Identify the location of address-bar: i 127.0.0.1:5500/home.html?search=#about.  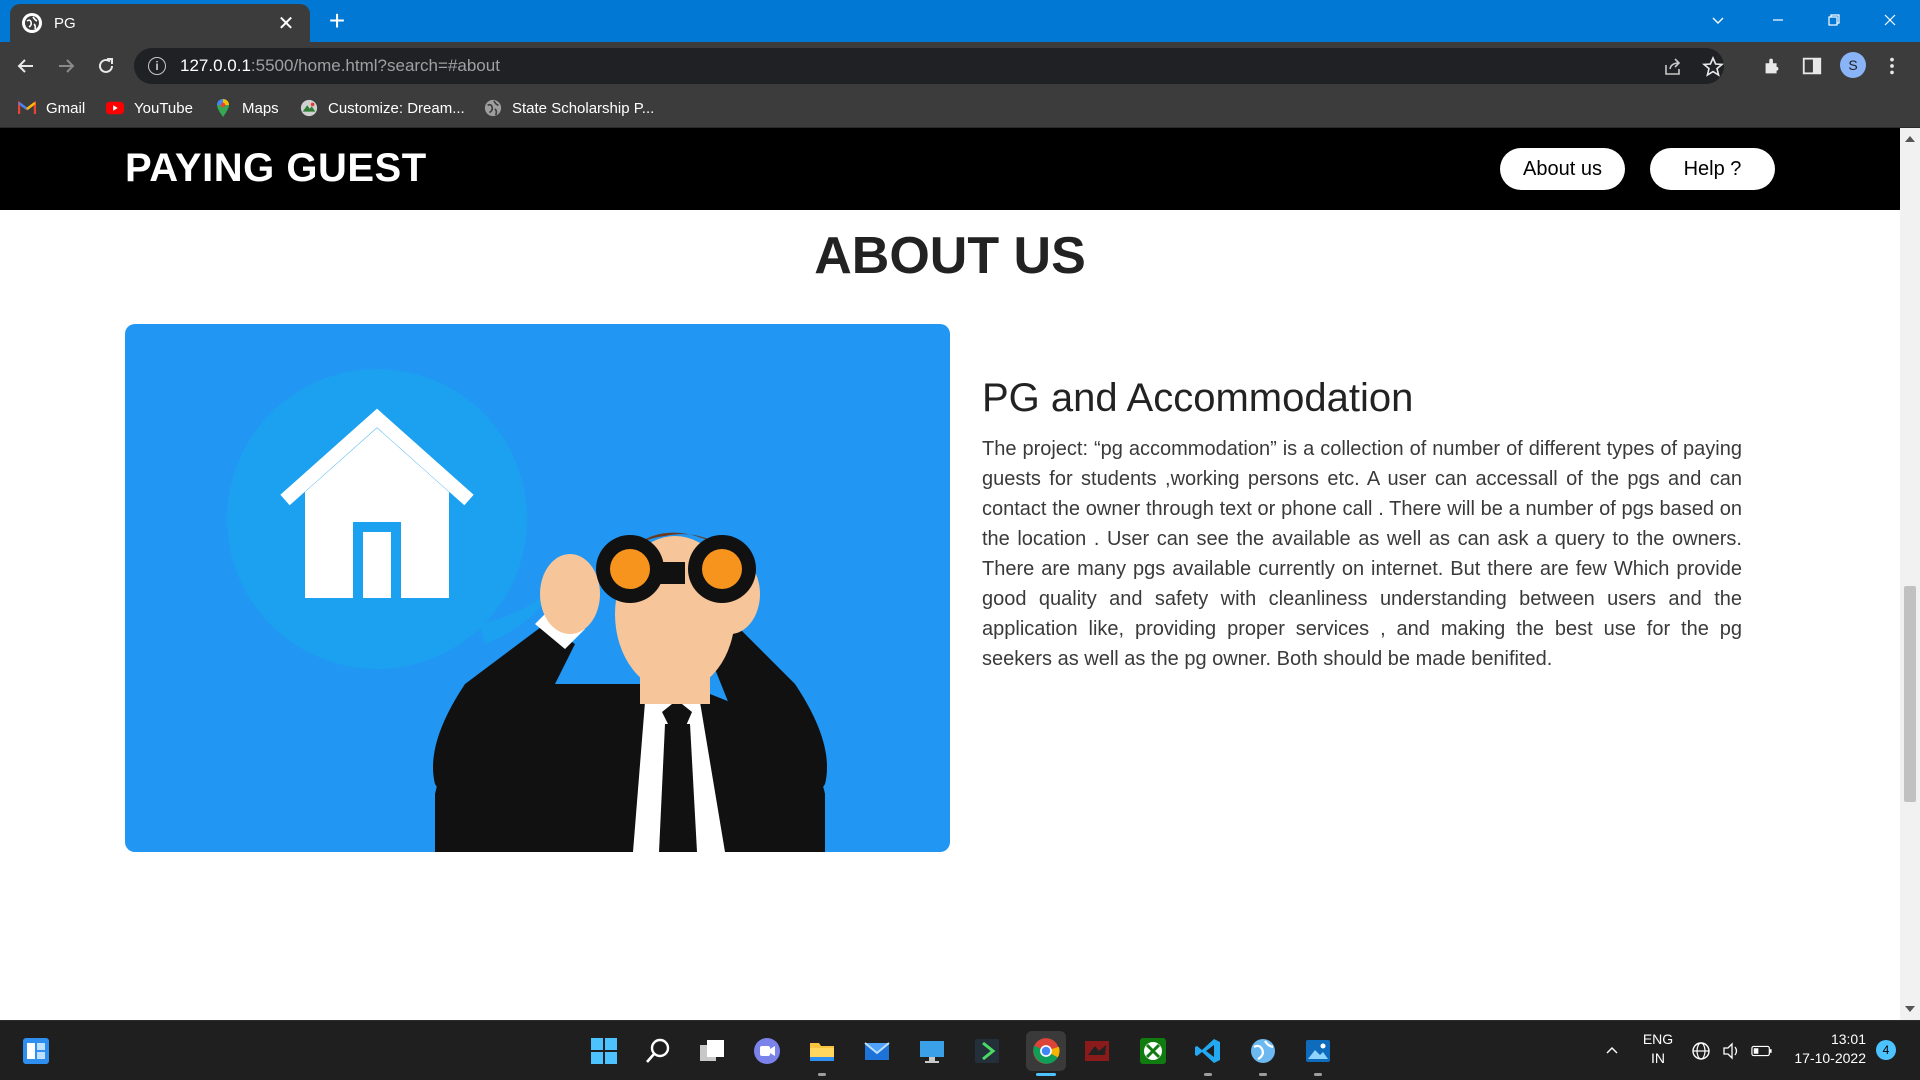
(929, 66).